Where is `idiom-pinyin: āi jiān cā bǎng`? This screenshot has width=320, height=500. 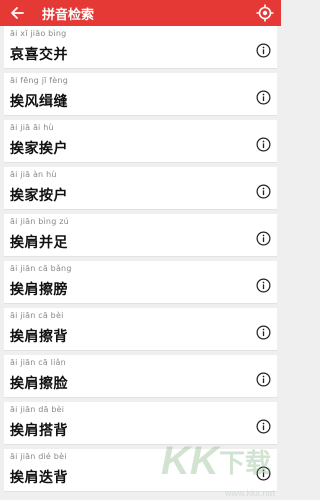
idiom-pinyin: āi jiān cā bǎng is located at coordinates (41, 268).